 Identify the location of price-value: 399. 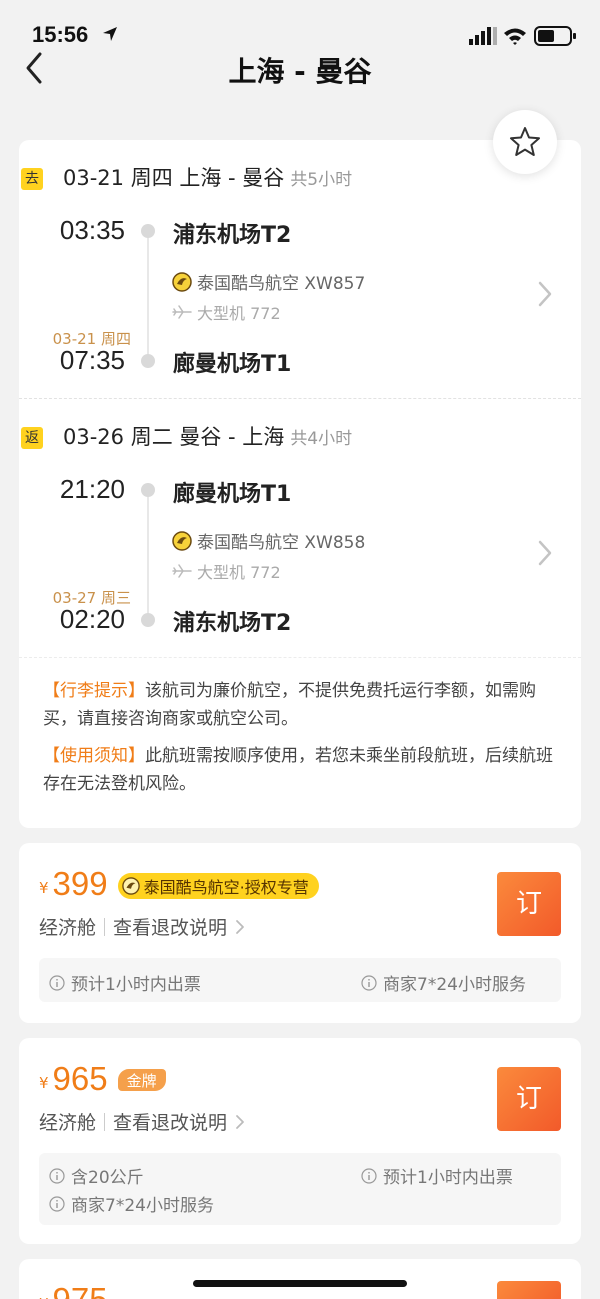
(80, 883).